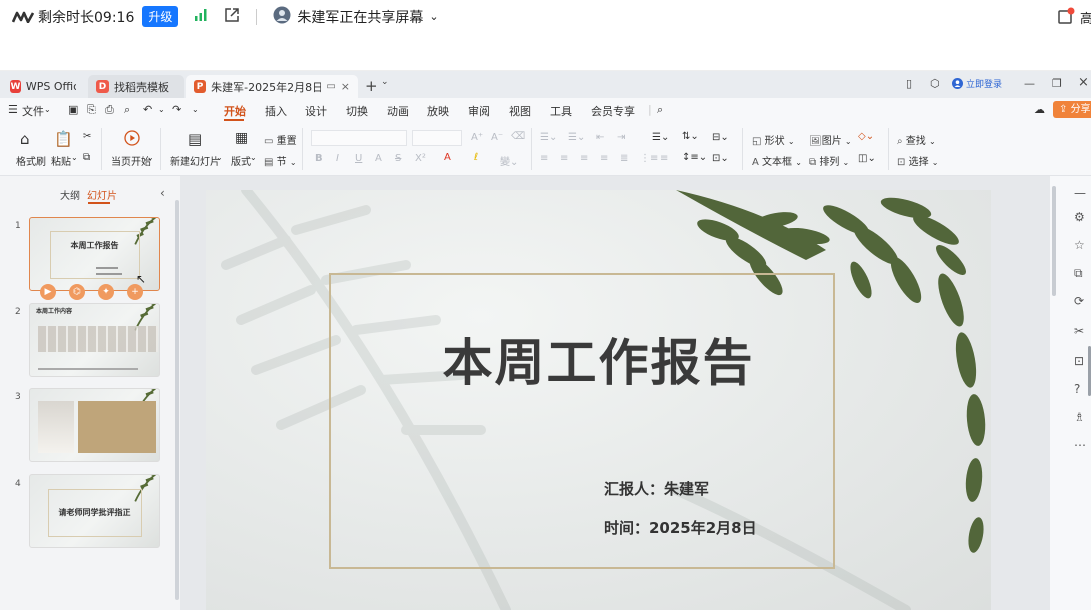 This screenshot has width=1091, height=610. Describe the element at coordinates (916, 139) in the screenshot. I see `find-button: ⌕ 查找 ⌄` at that location.